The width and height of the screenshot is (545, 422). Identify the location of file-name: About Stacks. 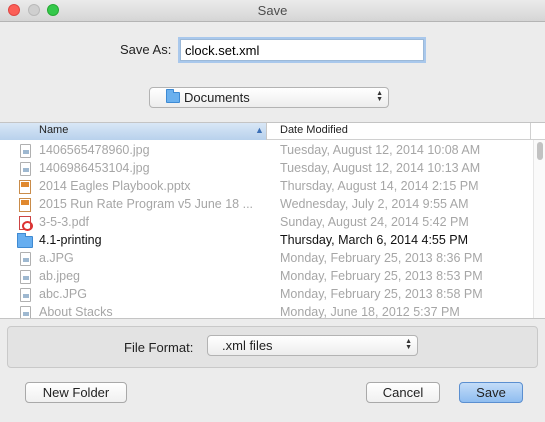
(76, 312).